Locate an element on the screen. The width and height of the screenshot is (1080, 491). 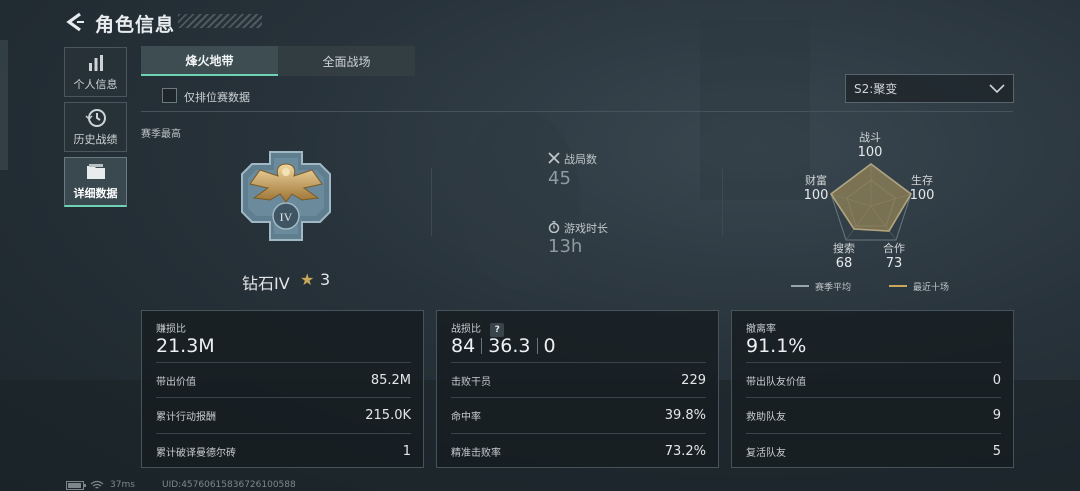
matches-value: 45 is located at coordinates (559, 178).